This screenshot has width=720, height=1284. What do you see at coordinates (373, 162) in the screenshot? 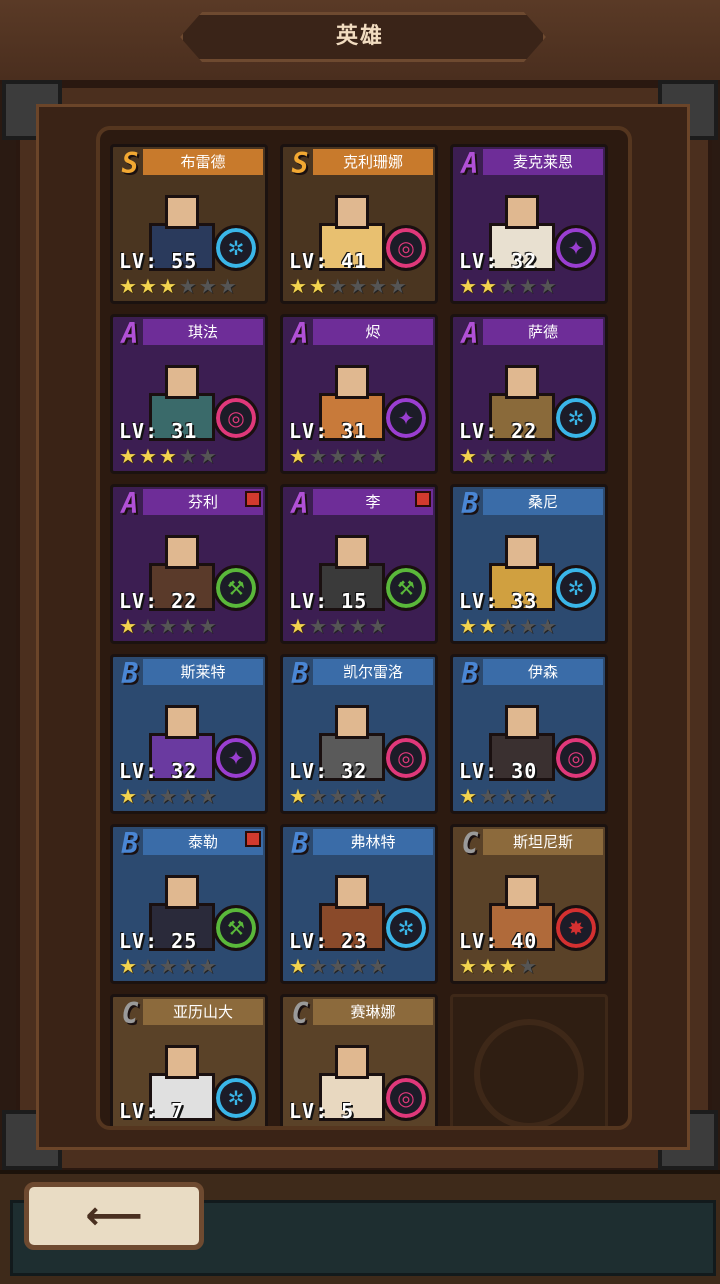
I see `hero-name: 克利珊娜` at bounding box center [373, 162].